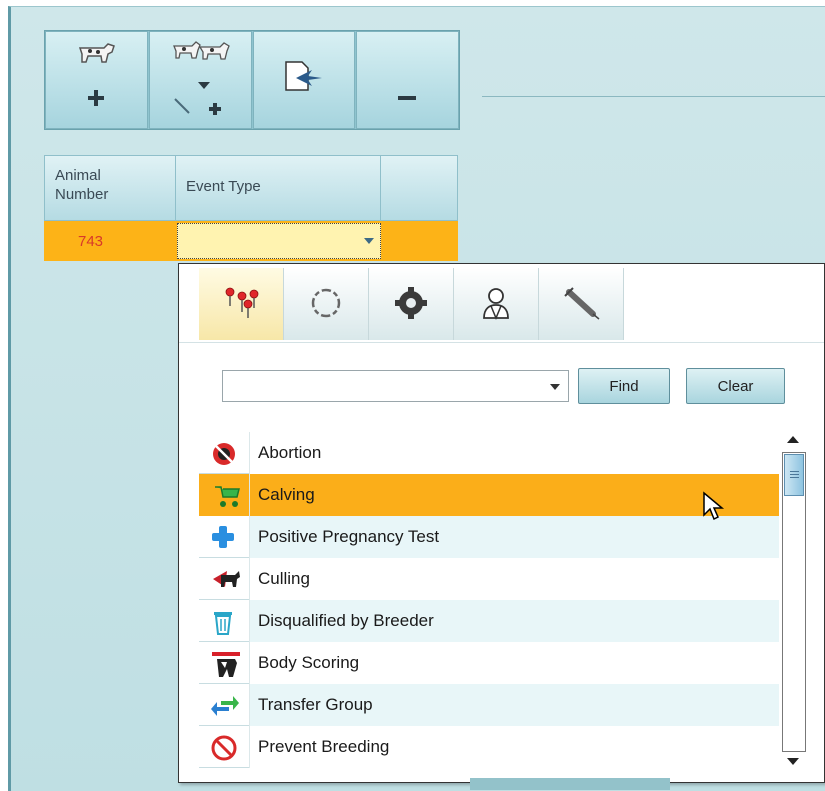  I want to click on background-panel-edge, so click(570, 784).